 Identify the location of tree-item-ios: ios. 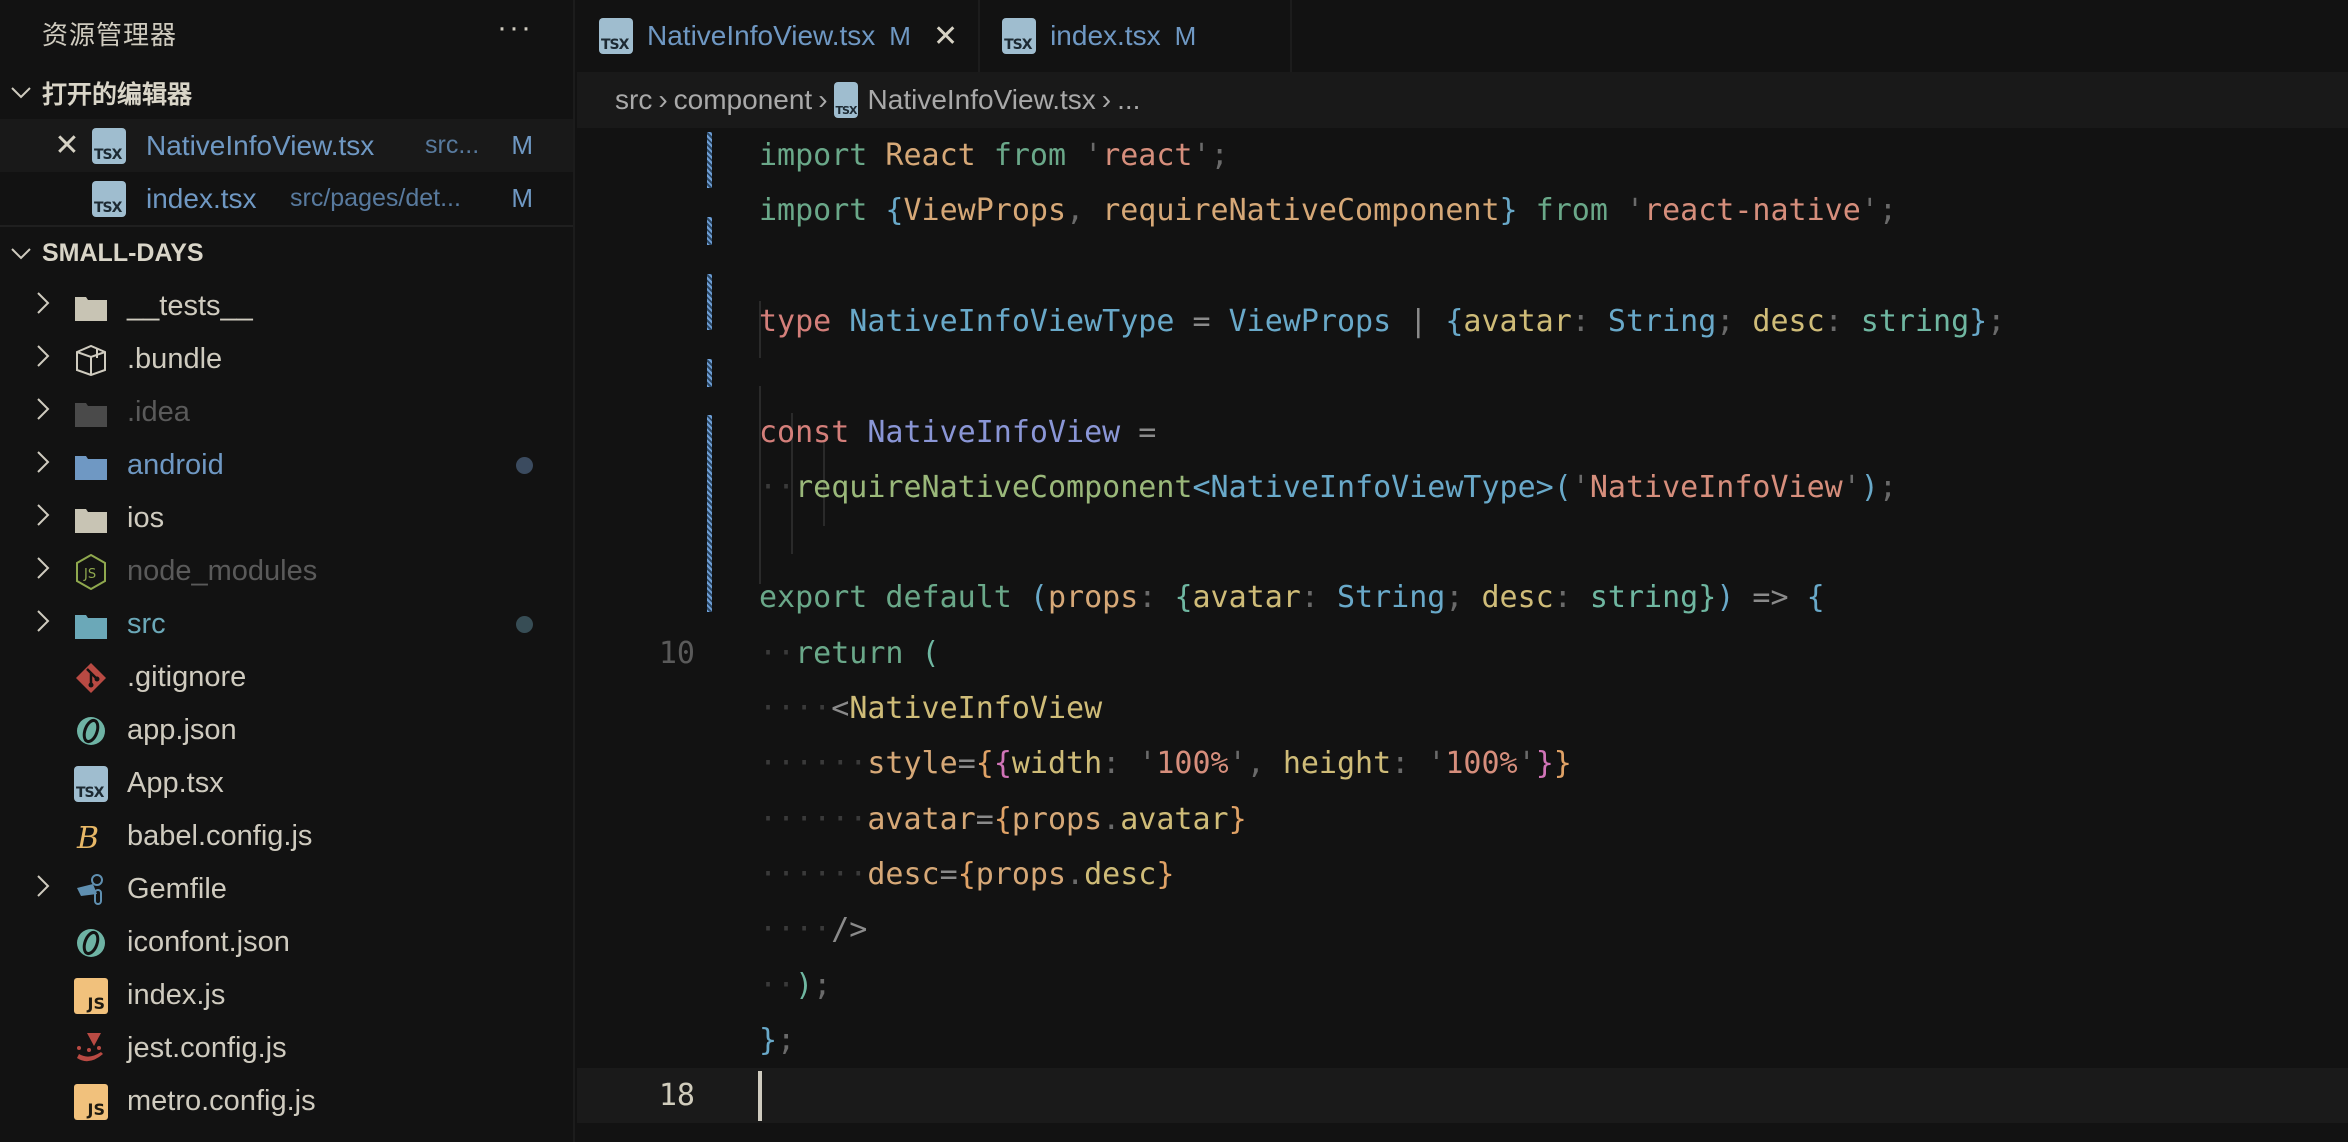
(286, 518).